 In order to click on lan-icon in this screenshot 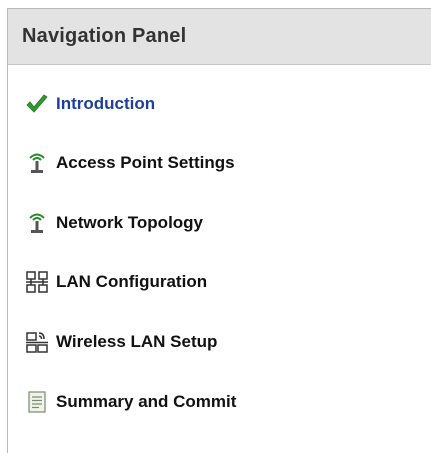, I will do `click(37, 282)`.